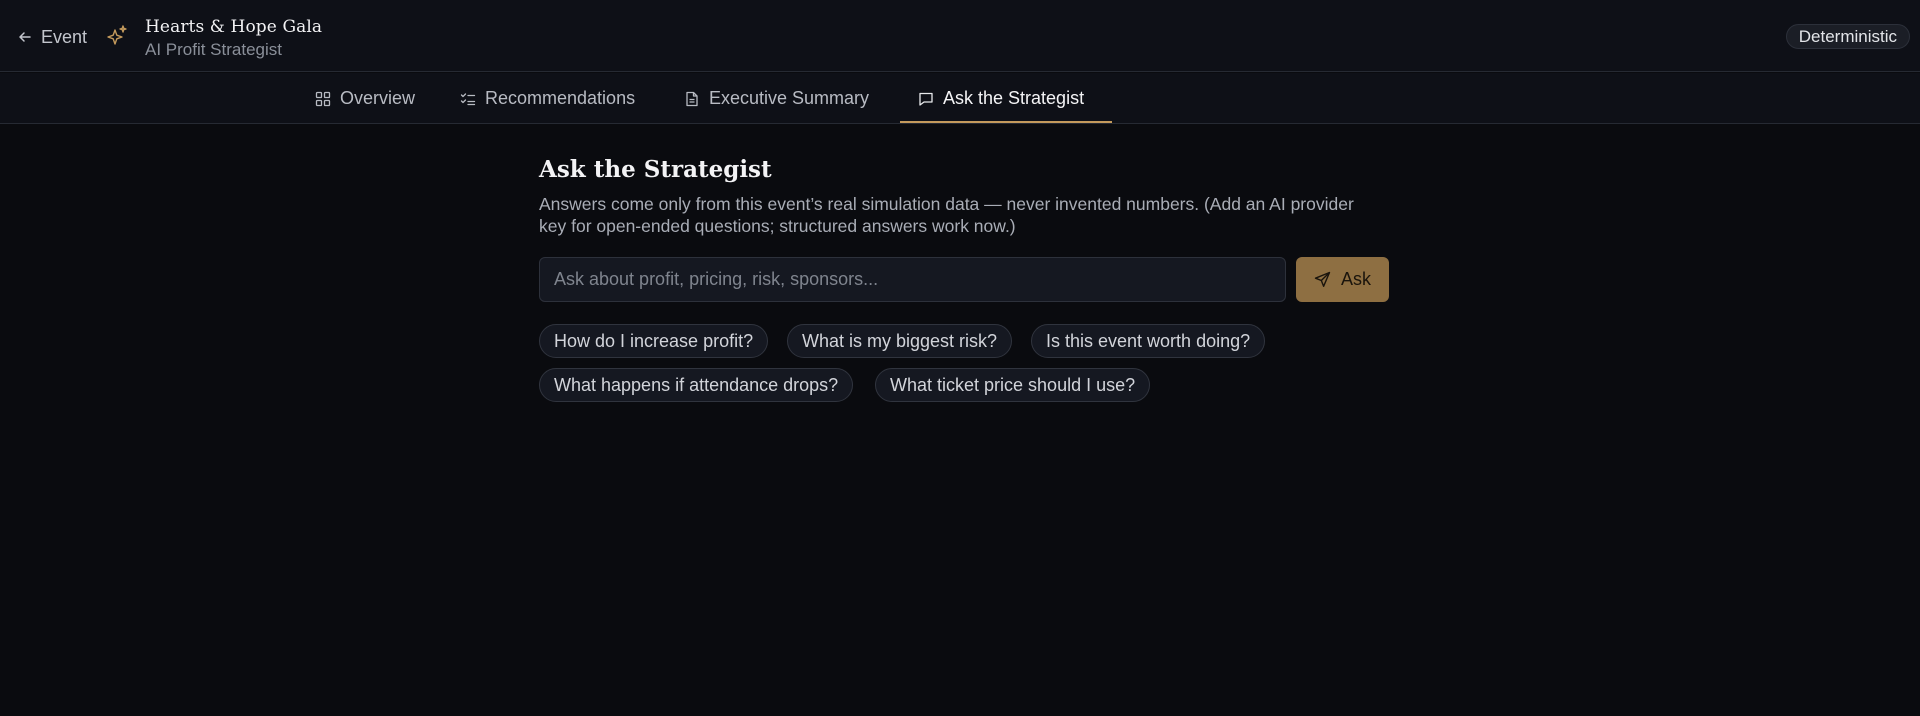 This screenshot has width=1920, height=716. What do you see at coordinates (654, 341) in the screenshot?
I see `suggestion-chip: How do I increase profit?` at bounding box center [654, 341].